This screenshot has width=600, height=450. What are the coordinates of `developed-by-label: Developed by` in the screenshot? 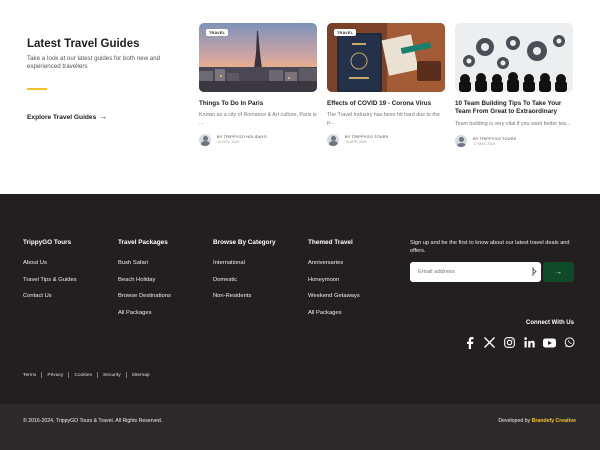 It's located at (514, 421).